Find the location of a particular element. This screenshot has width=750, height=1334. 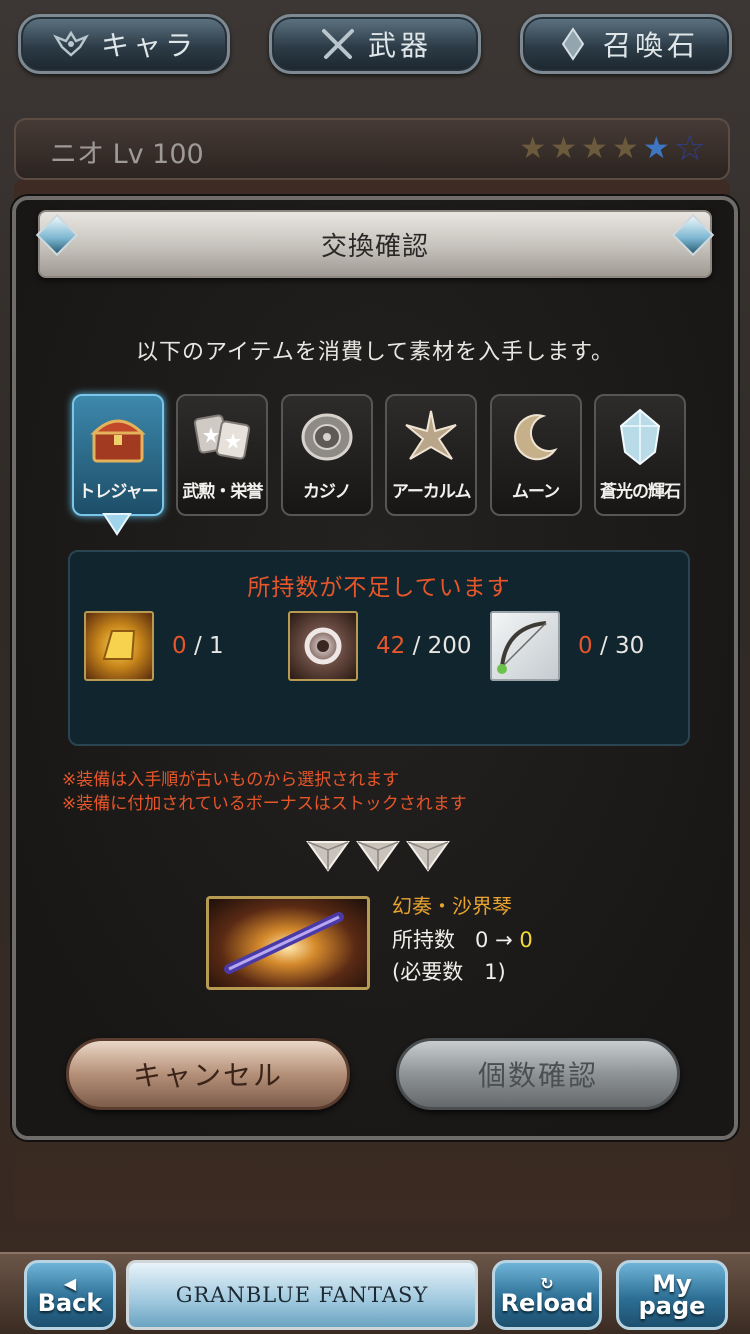

cancel-button: キャンセル is located at coordinates (208, 1074).